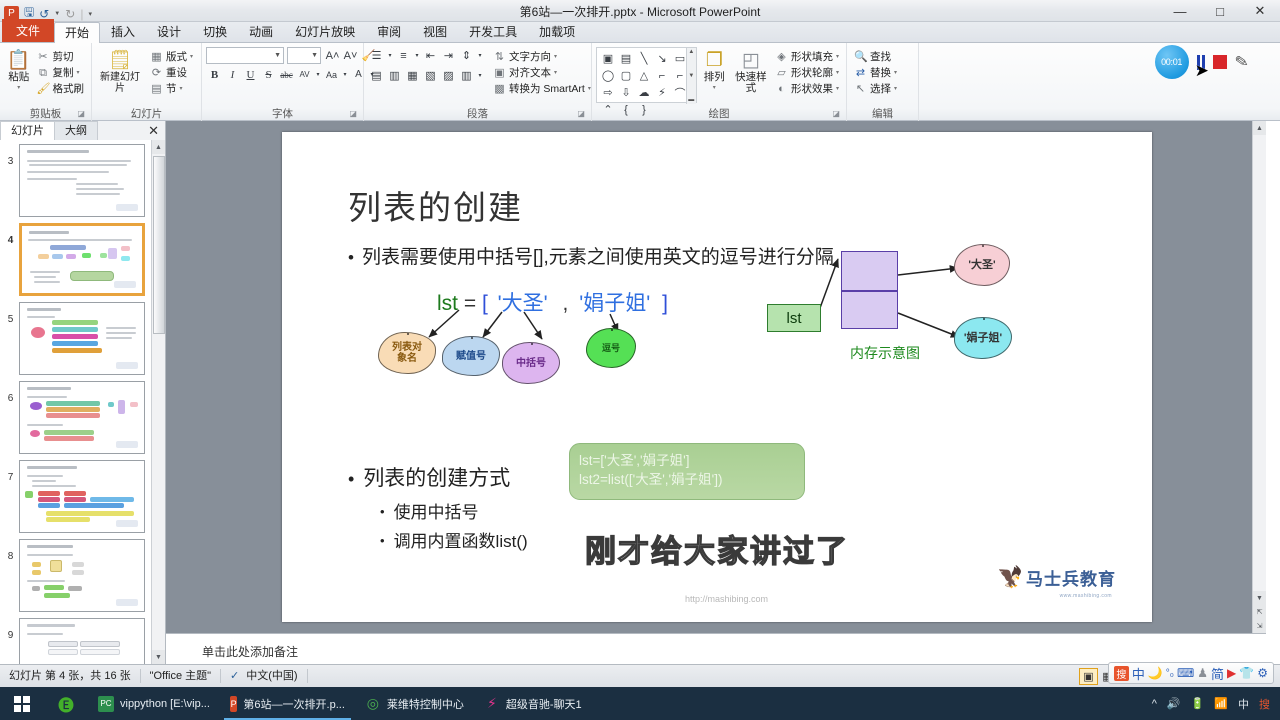 The height and width of the screenshot is (720, 1280). I want to click on tray-expand-icon: ^, so click(1154, 704).